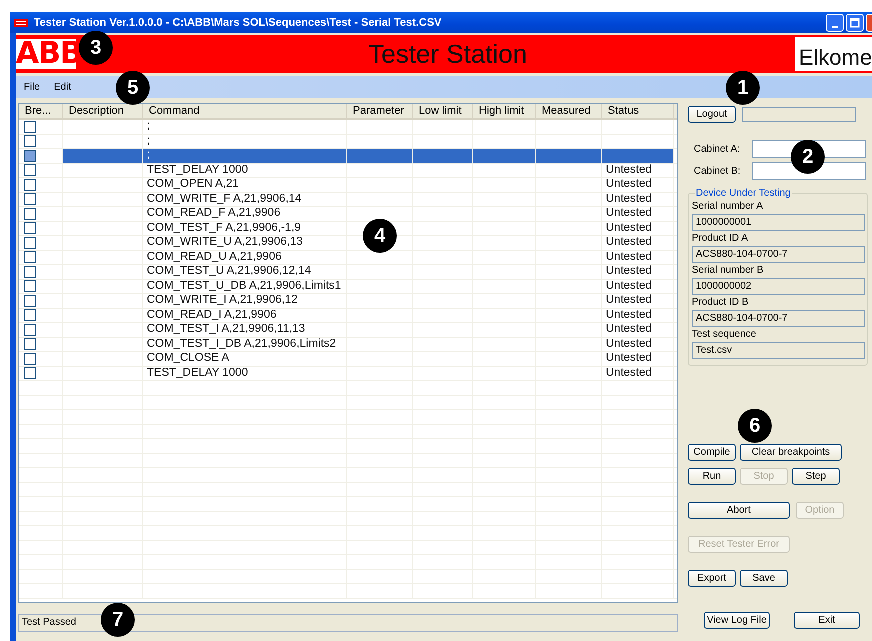 Image resolution: width=872 pixels, height=641 pixels. What do you see at coordinates (778, 286) in the screenshot?
I see `input-field: 1000000002` at bounding box center [778, 286].